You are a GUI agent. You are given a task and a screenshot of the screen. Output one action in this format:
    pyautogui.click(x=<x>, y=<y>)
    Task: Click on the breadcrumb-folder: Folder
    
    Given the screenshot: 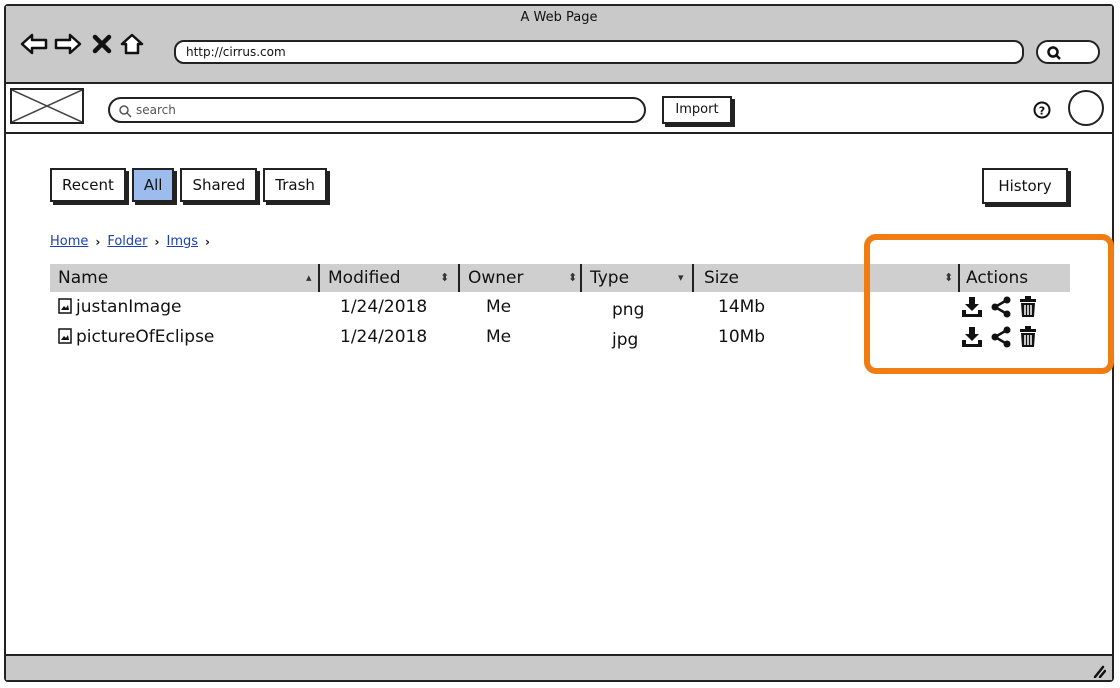 What is the action you would take?
    pyautogui.click(x=127, y=241)
    